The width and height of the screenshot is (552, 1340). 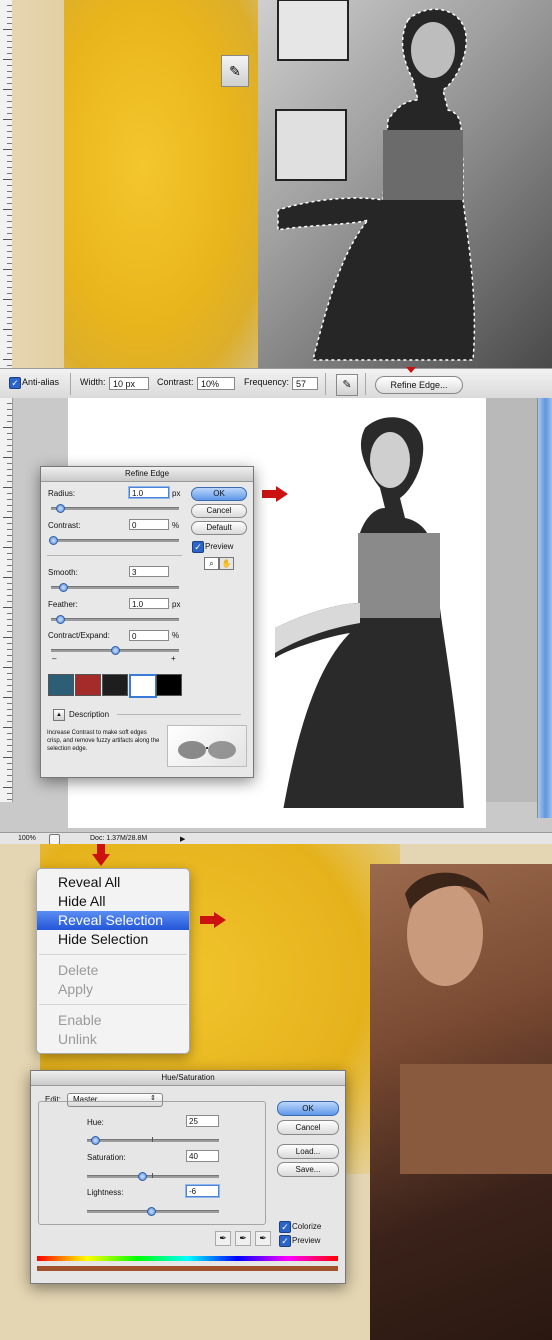 I want to click on hue-field: 25, so click(x=202, y=1121).